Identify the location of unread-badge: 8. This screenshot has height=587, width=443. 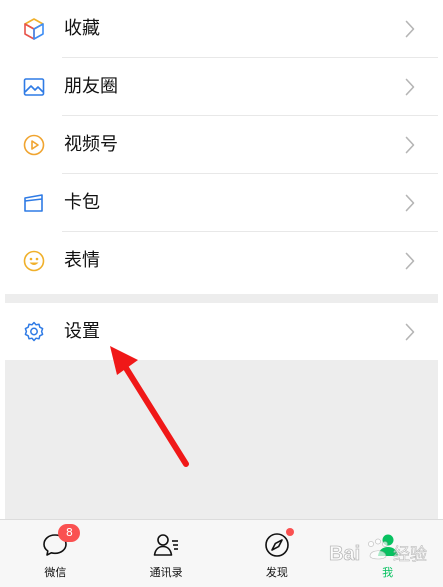
(69, 533).